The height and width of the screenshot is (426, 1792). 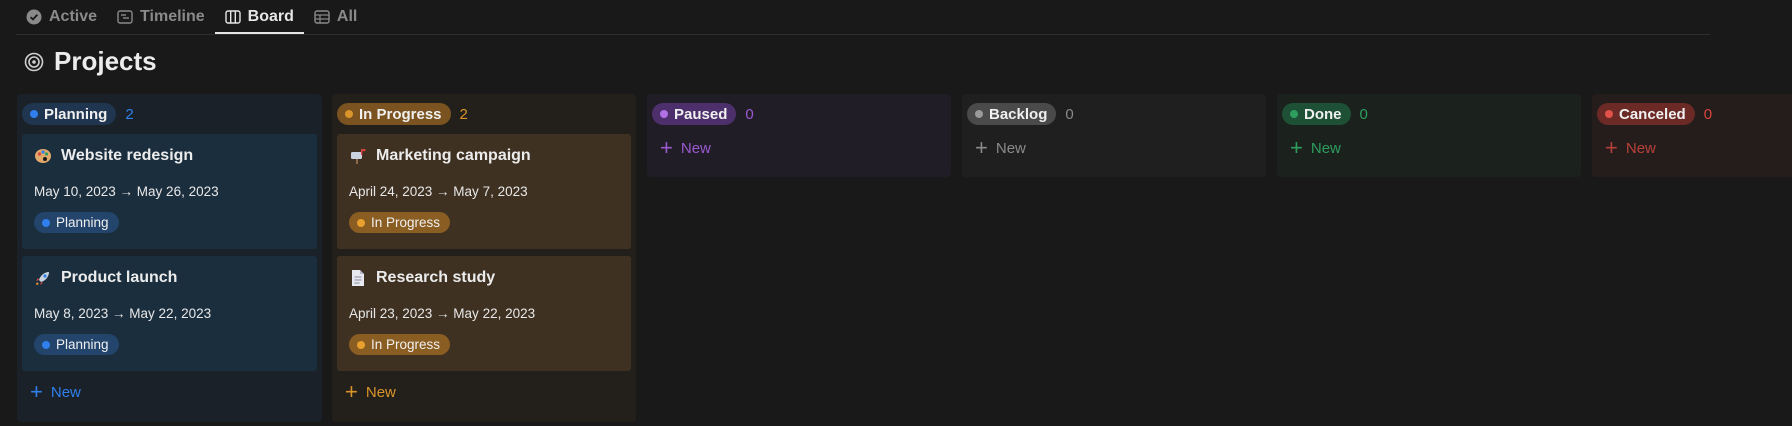 What do you see at coordinates (453, 155) in the screenshot?
I see `card-title: Marketing campaign` at bounding box center [453, 155].